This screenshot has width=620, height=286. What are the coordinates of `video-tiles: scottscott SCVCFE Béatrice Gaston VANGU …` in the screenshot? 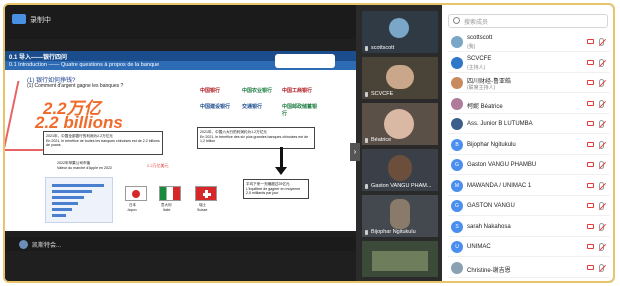 It's located at (400, 143).